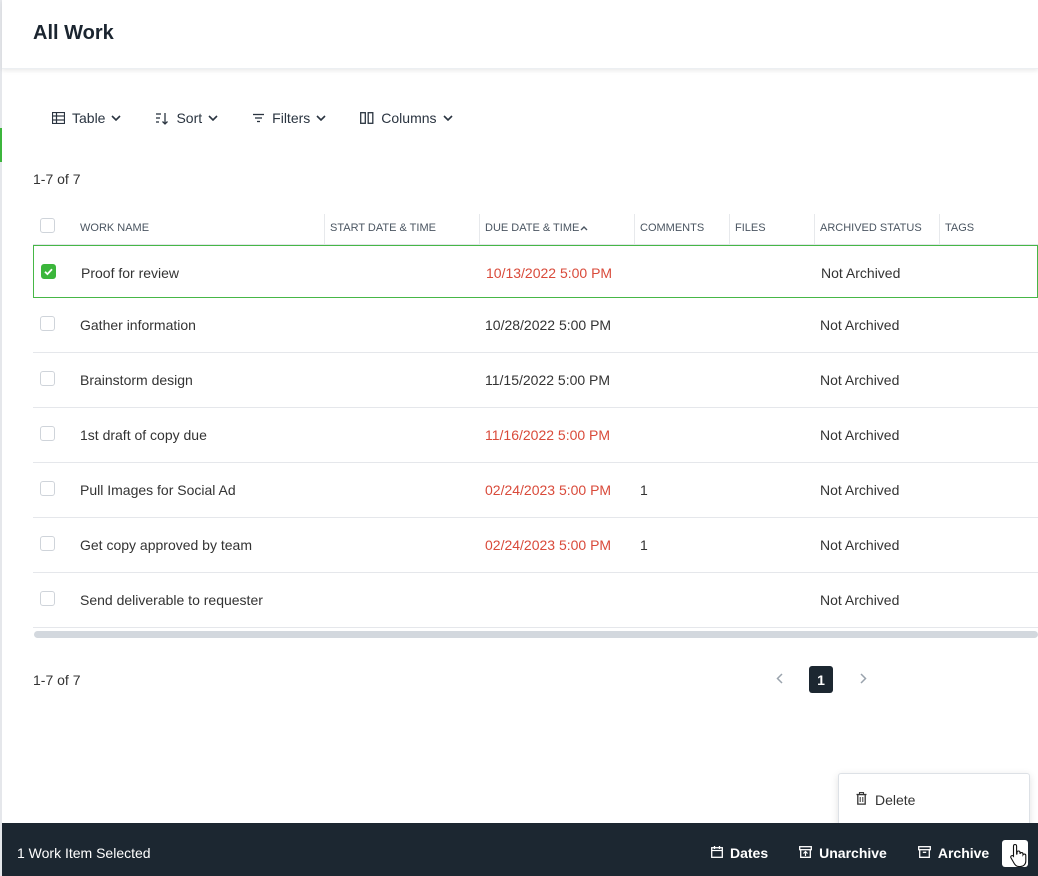 The image size is (1038, 876). What do you see at coordinates (924, 853) in the screenshot?
I see `archive-icon` at bounding box center [924, 853].